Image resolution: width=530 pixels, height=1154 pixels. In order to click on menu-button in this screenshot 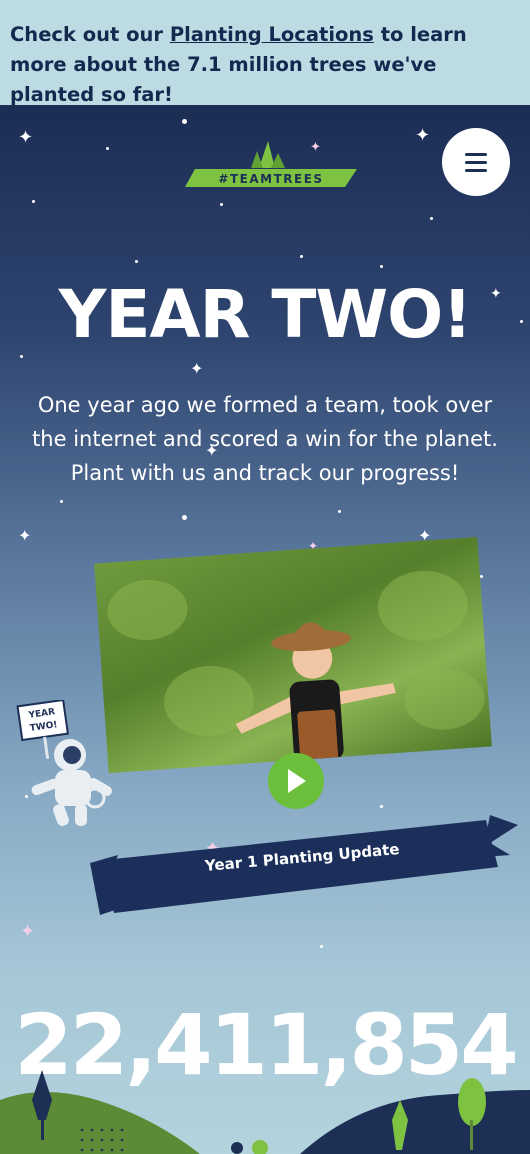, I will do `click(476, 162)`.